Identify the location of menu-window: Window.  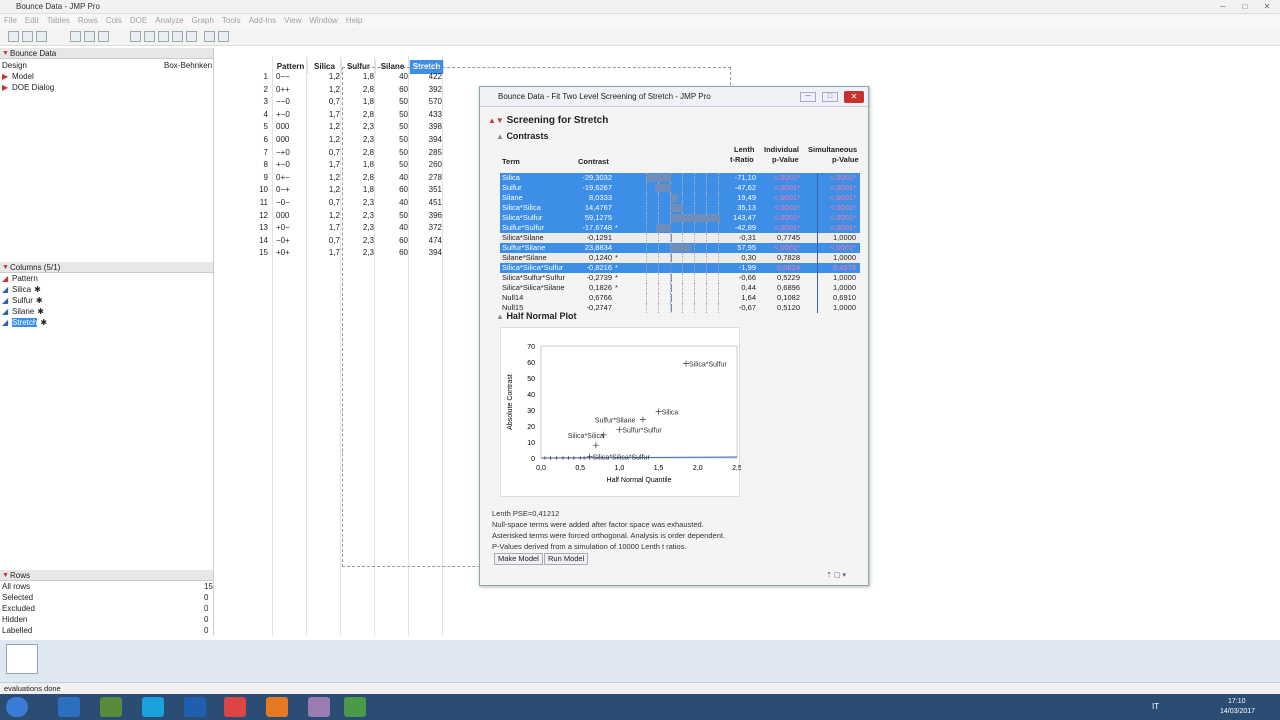
(323, 20).